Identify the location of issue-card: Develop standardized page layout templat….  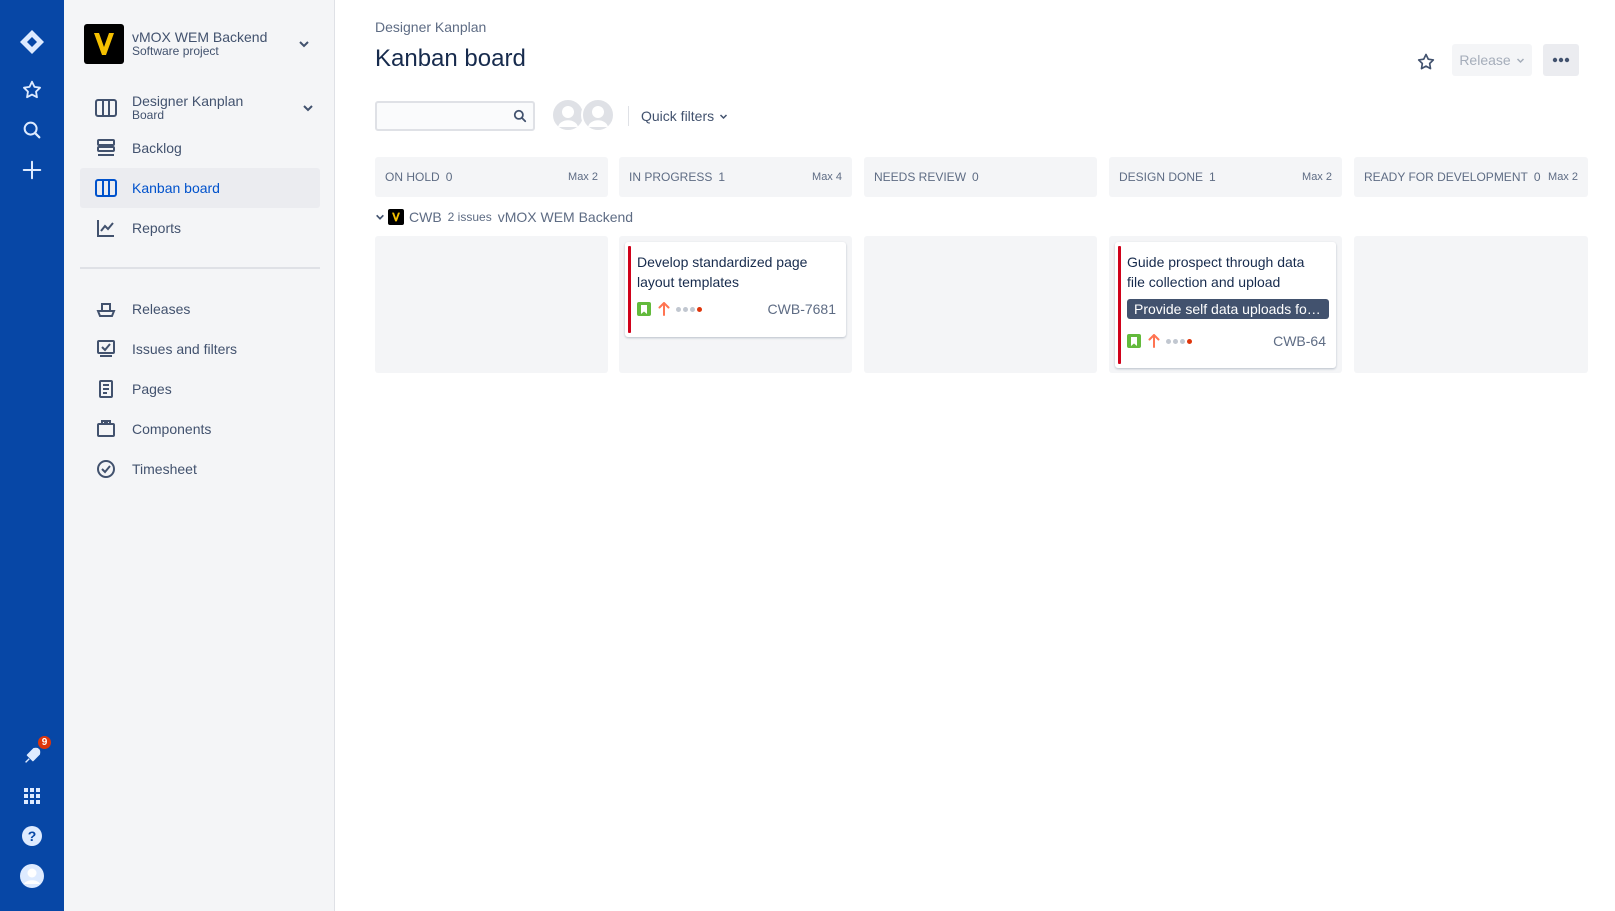
(735, 289).